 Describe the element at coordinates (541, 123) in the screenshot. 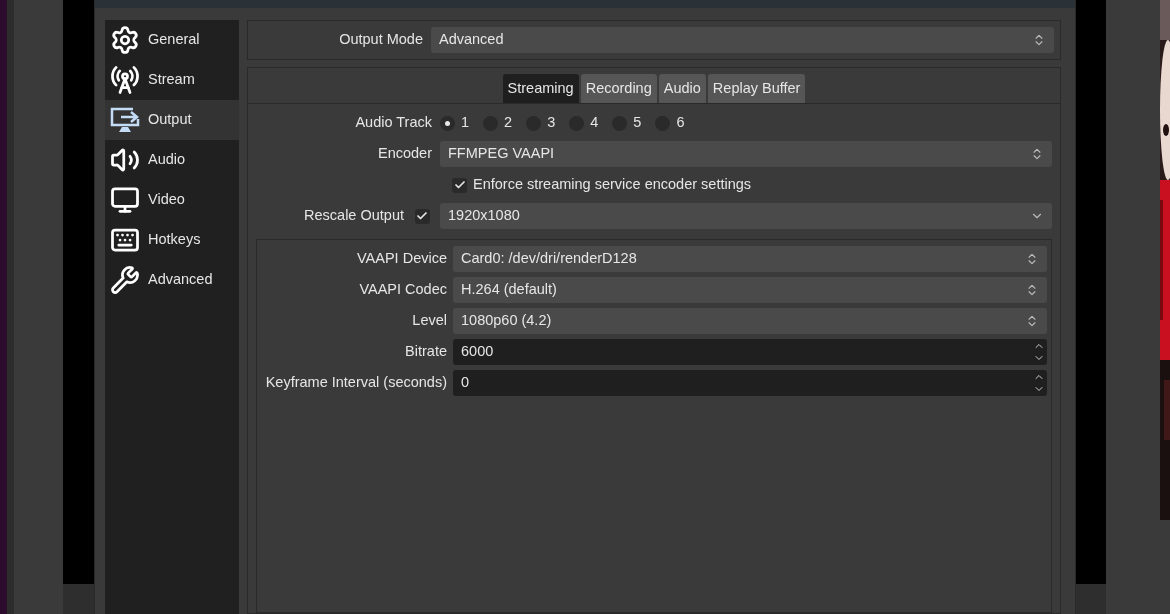

I see `radio-button: 3` at that location.